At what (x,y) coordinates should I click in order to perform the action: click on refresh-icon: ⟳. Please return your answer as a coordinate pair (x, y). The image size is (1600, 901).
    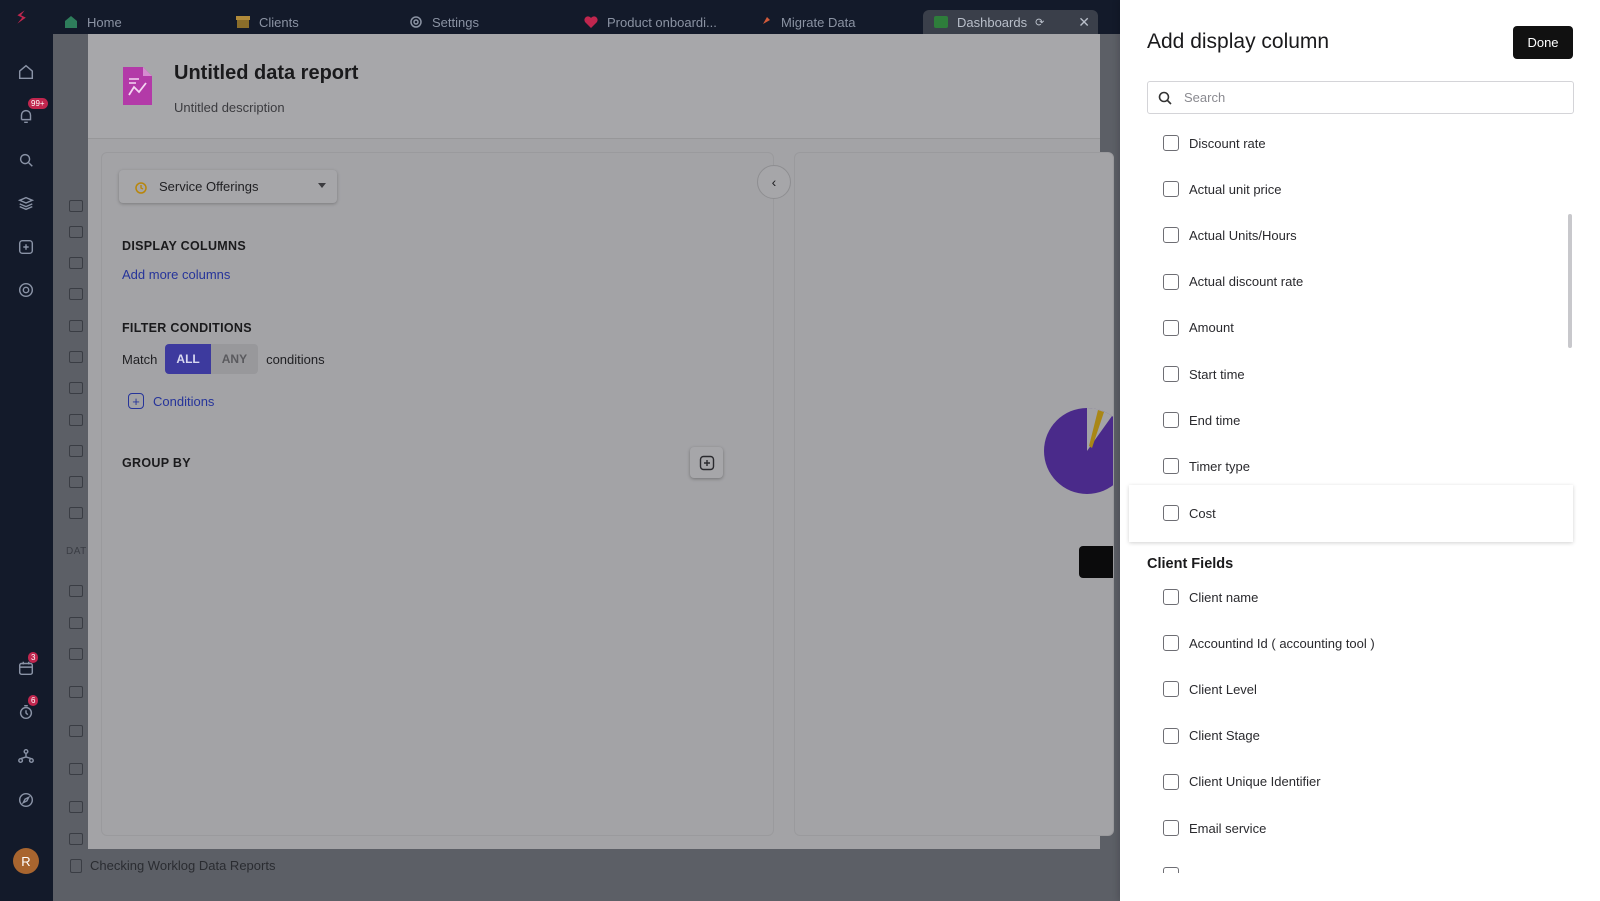
    Looking at the image, I should click on (1040, 22).